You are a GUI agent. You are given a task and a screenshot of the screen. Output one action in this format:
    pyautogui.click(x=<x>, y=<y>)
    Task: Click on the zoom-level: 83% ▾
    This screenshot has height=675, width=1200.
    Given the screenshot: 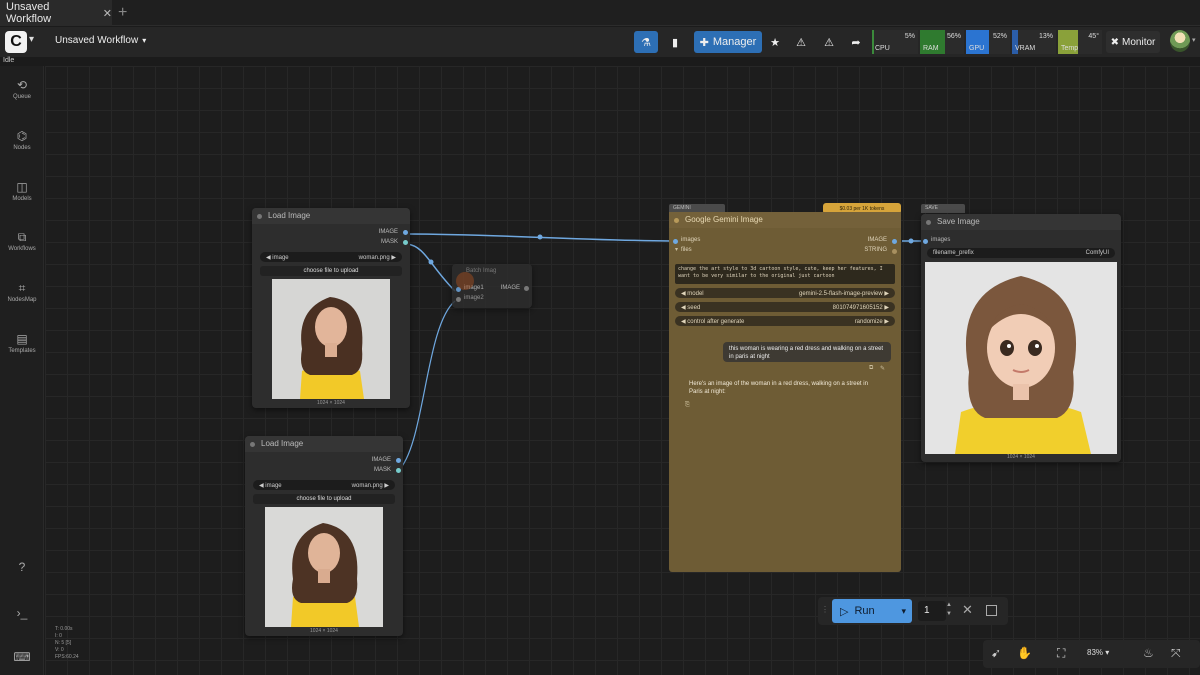 What is the action you would take?
    pyautogui.click(x=1098, y=652)
    